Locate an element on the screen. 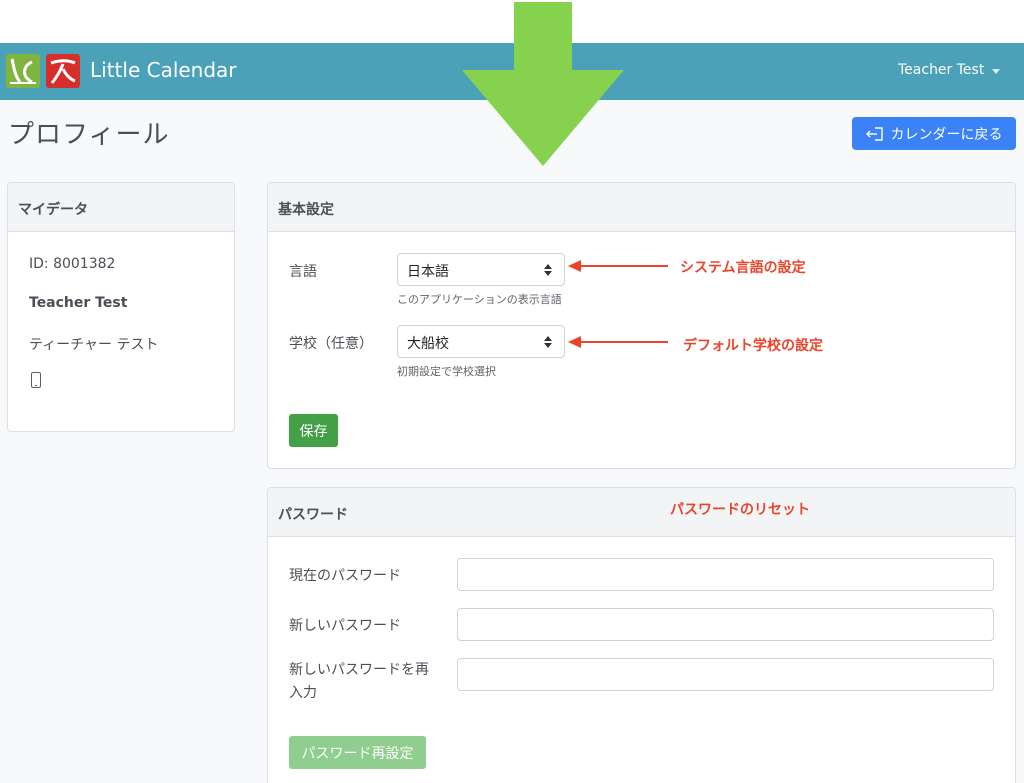 The image size is (1024, 783). password-annotation: パスワードのリセット is located at coordinates (740, 510).